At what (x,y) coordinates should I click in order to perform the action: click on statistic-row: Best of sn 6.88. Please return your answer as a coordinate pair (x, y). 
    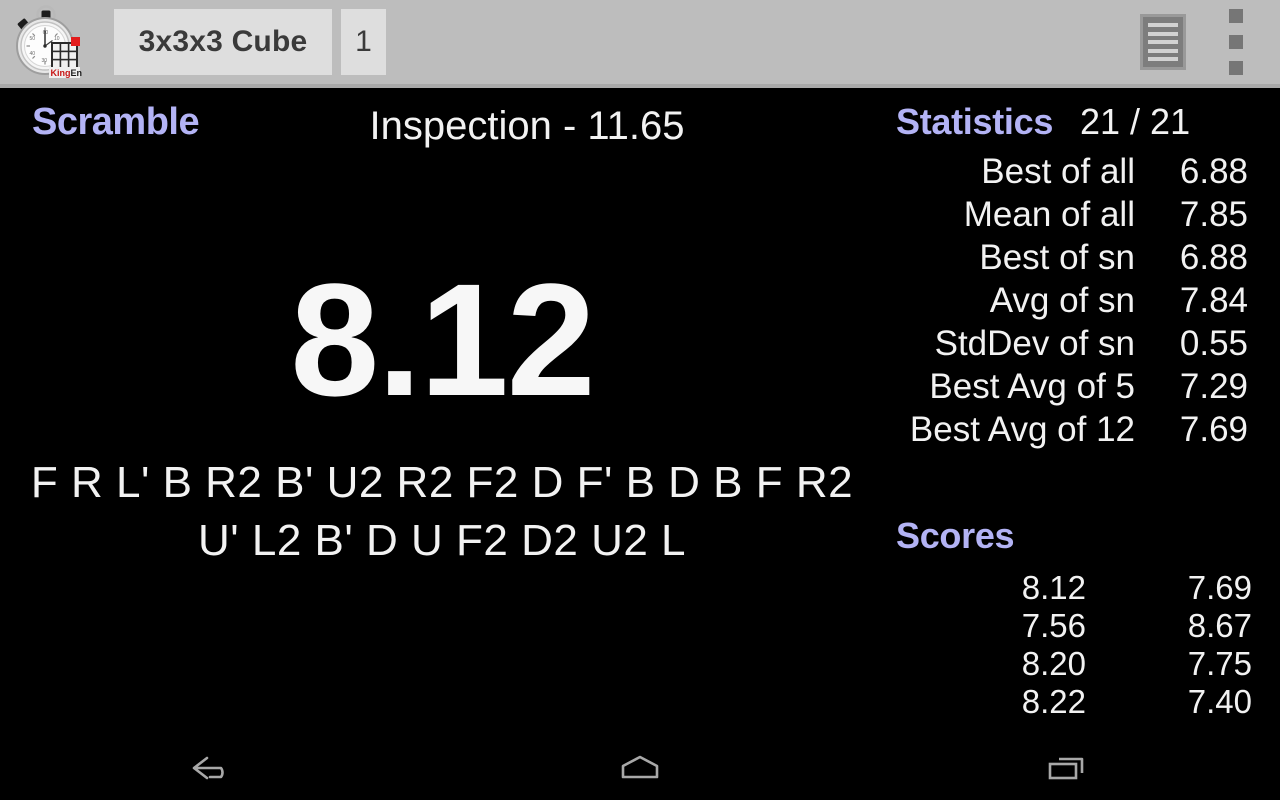
    Looking at the image, I should click on (1082, 257).